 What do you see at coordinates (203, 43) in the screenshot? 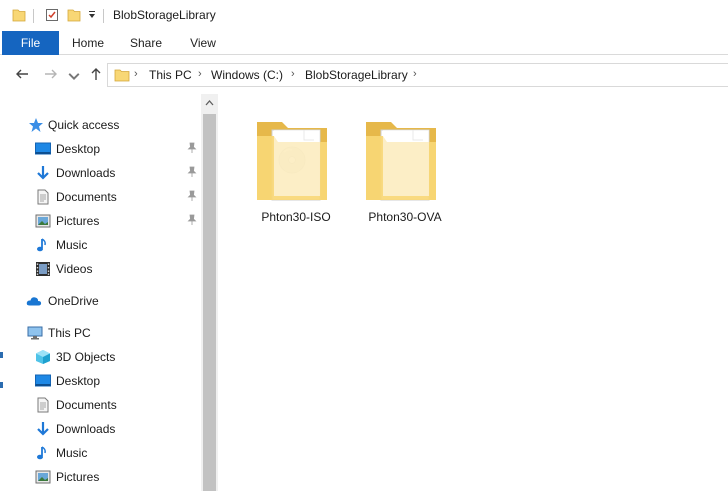
I see `tab-view: View` at bounding box center [203, 43].